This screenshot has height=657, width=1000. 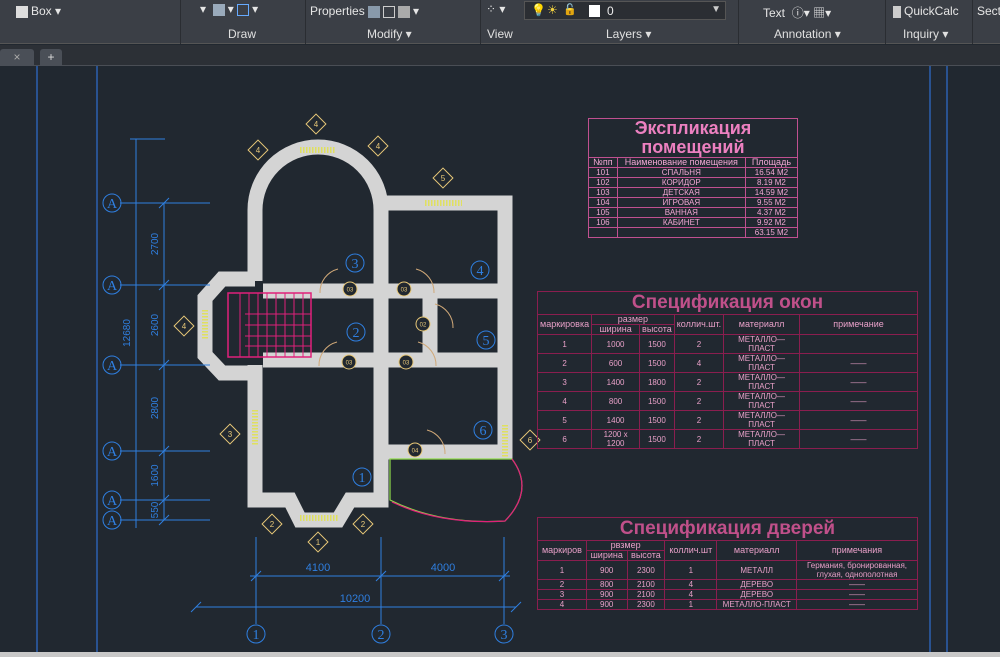 What do you see at coordinates (374, 11) in the screenshot?
I see `match-icon` at bounding box center [374, 11].